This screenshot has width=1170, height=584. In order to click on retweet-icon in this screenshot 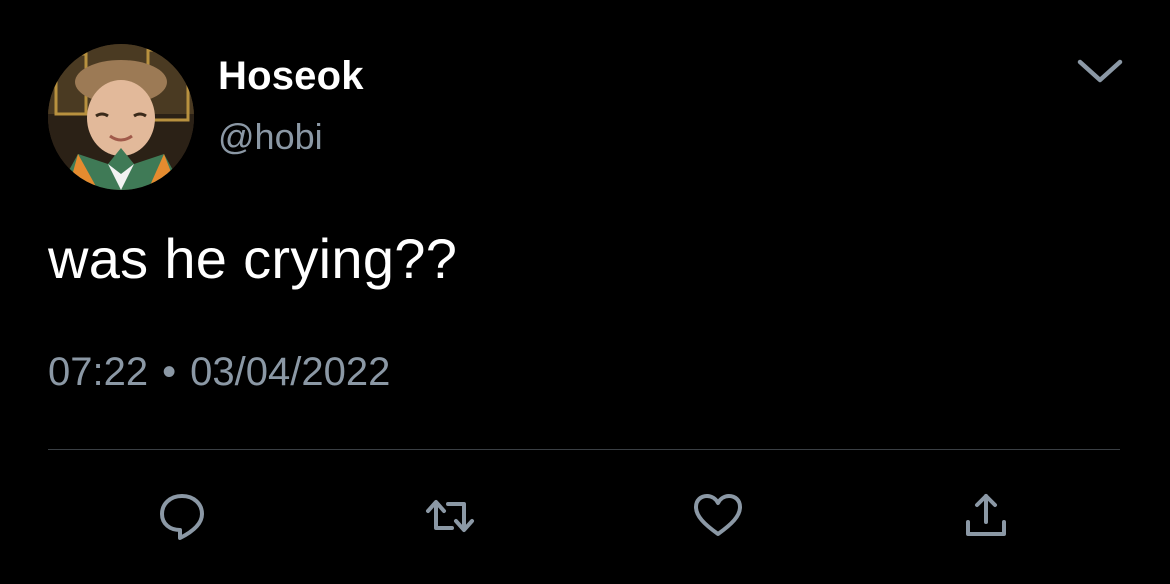, I will do `click(450, 516)`.